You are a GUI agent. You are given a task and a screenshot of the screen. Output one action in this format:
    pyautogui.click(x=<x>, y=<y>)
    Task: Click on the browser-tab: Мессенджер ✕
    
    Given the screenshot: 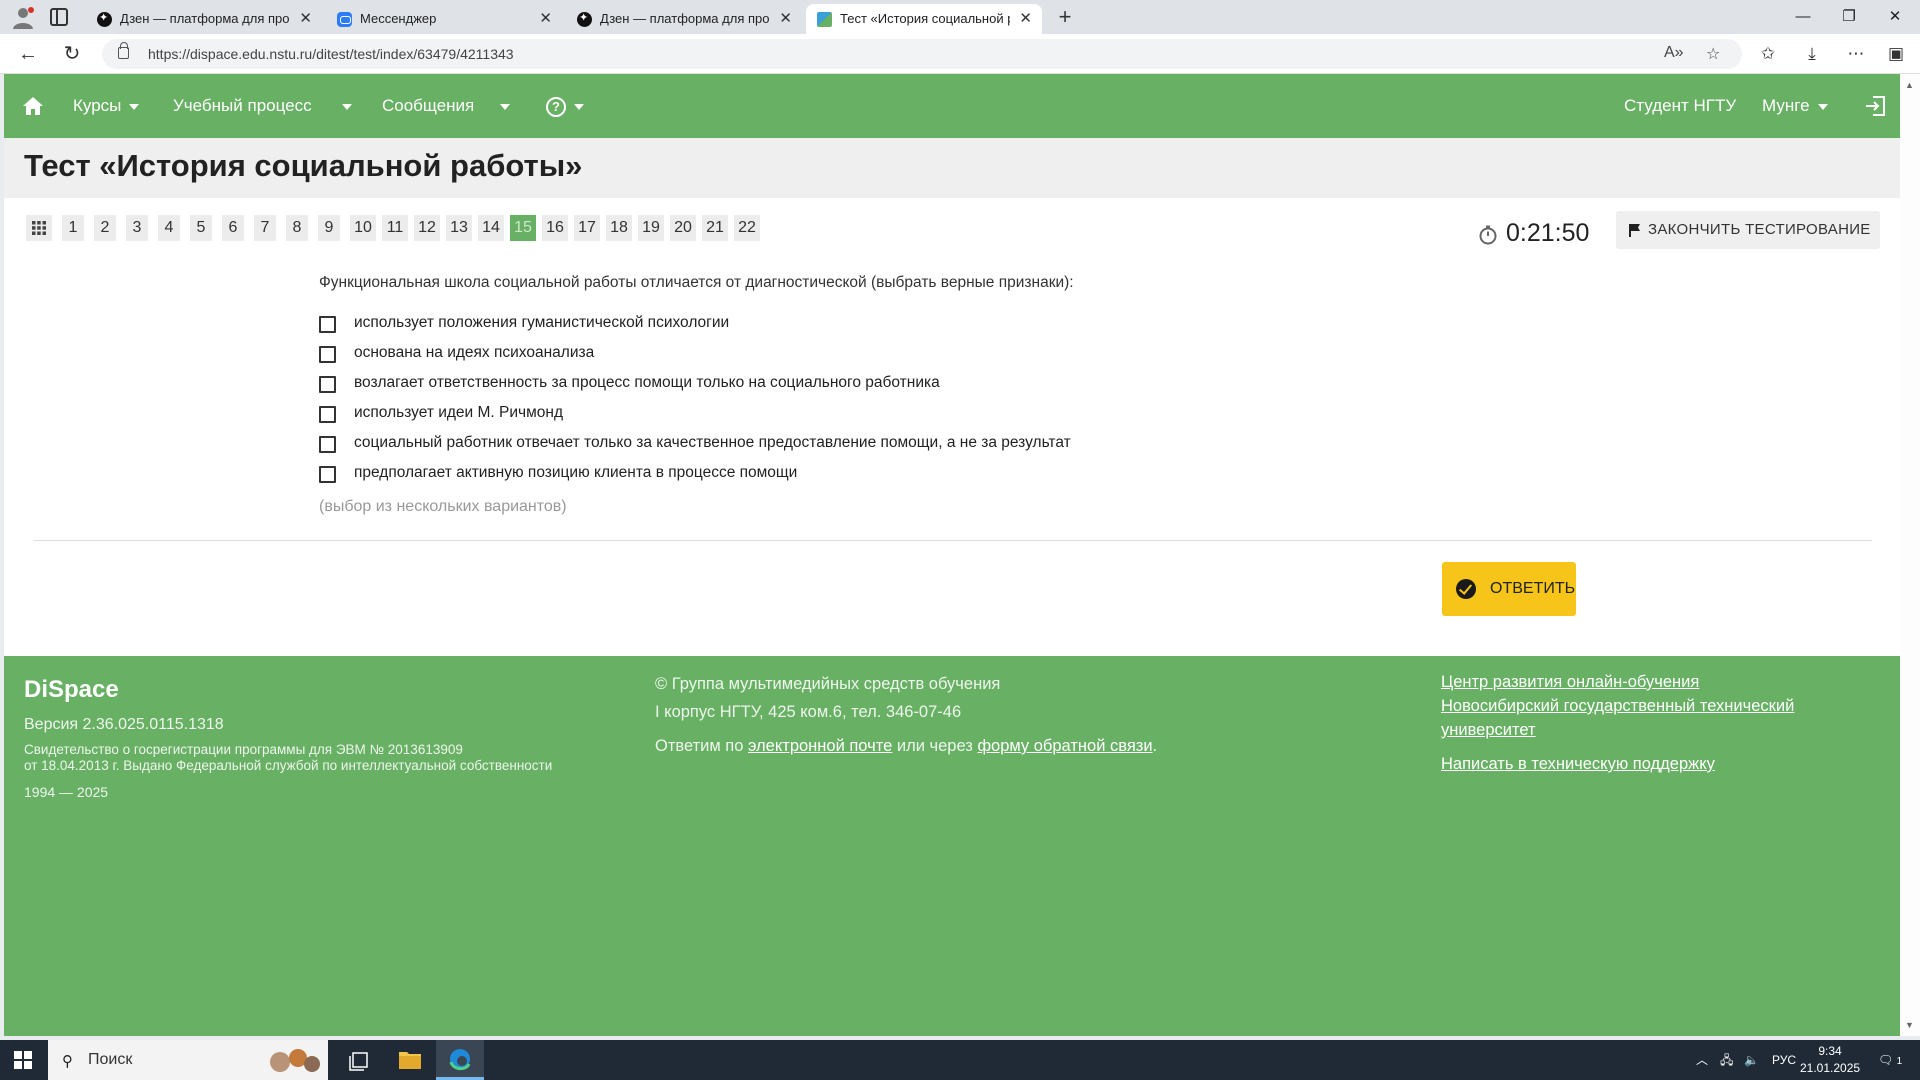 What is the action you would take?
    pyautogui.click(x=444, y=19)
    